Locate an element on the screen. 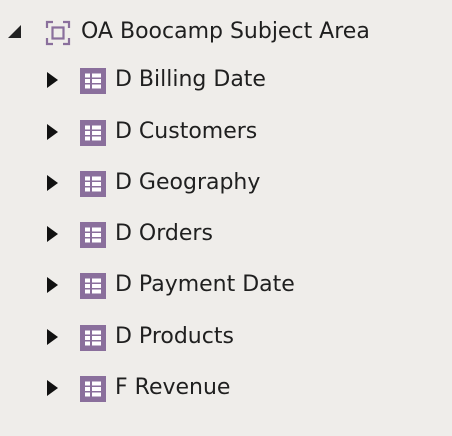 The height and width of the screenshot is (436, 452). tree-item-label: F Revenue is located at coordinates (173, 387).